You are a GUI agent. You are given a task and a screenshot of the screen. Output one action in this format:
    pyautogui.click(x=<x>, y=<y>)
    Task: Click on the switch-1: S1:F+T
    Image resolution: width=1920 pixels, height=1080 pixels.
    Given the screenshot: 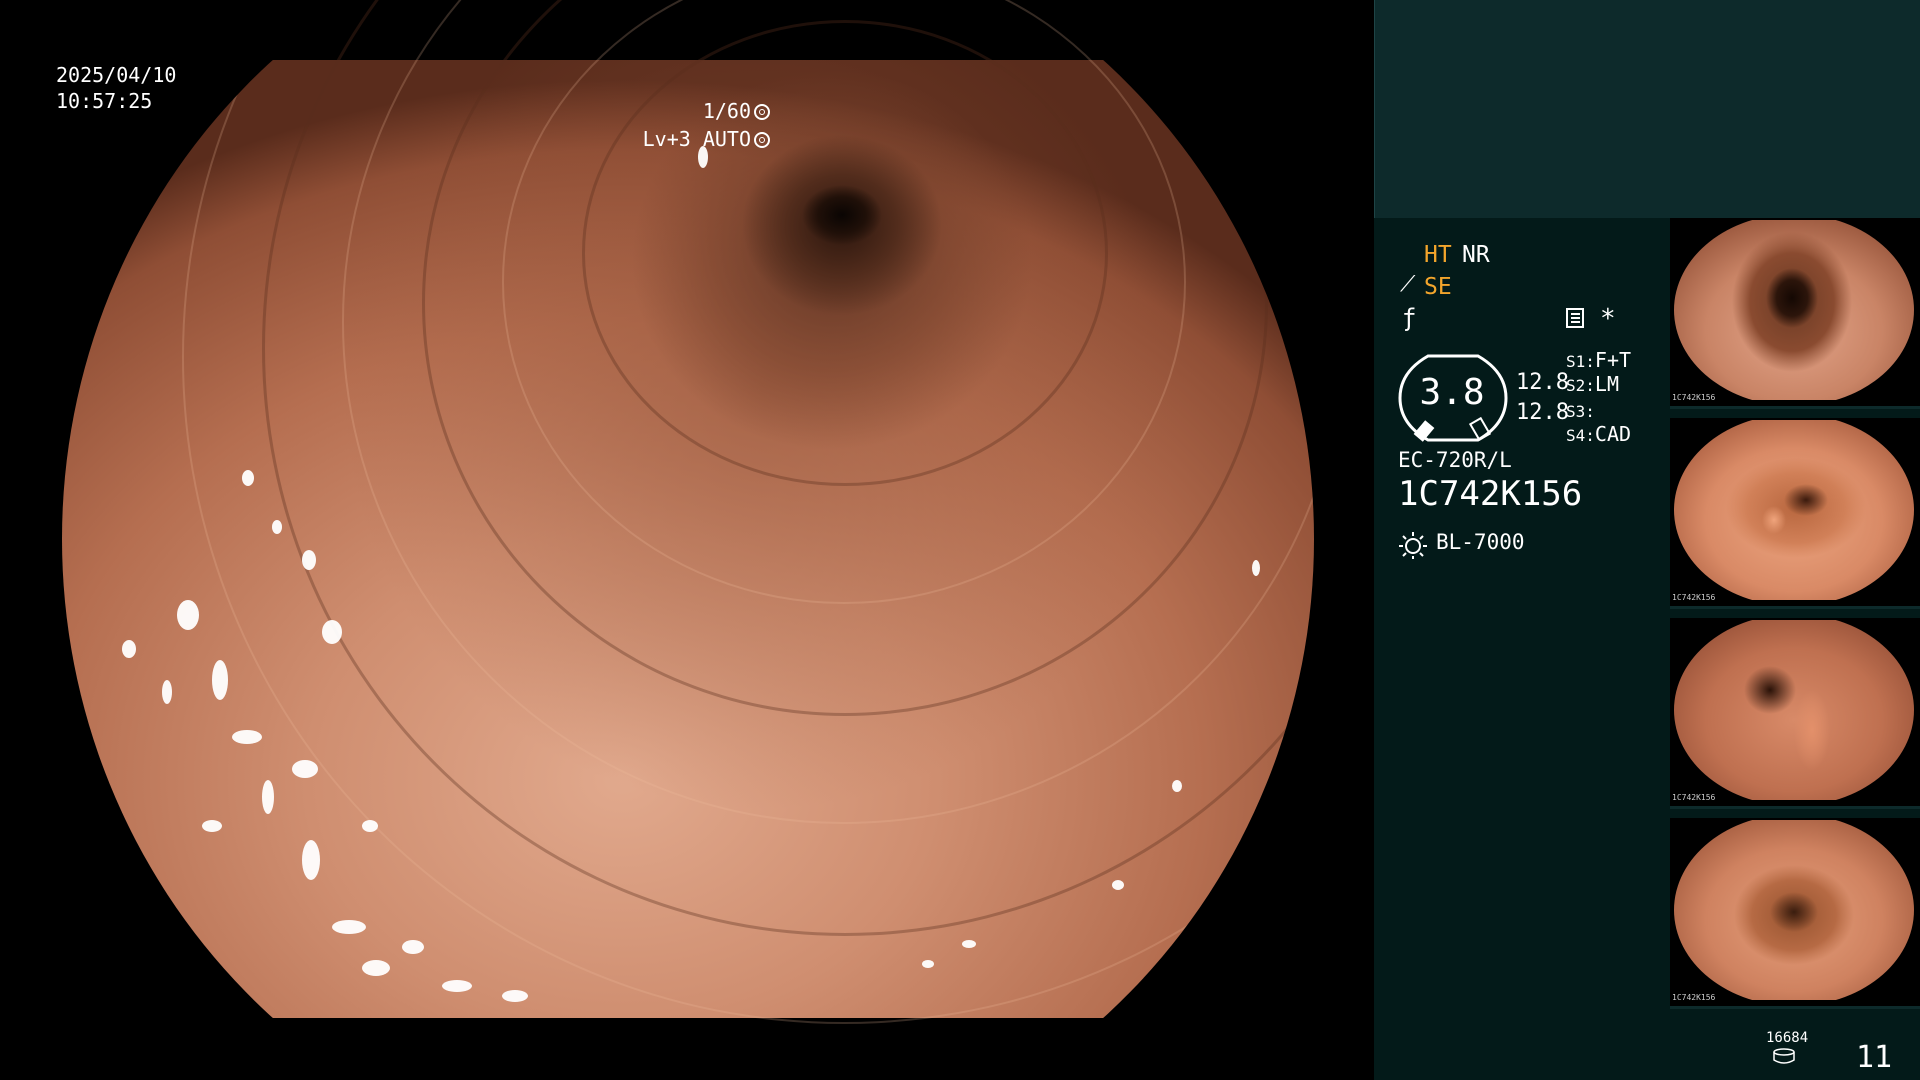 What is the action you would take?
    pyautogui.click(x=1598, y=360)
    